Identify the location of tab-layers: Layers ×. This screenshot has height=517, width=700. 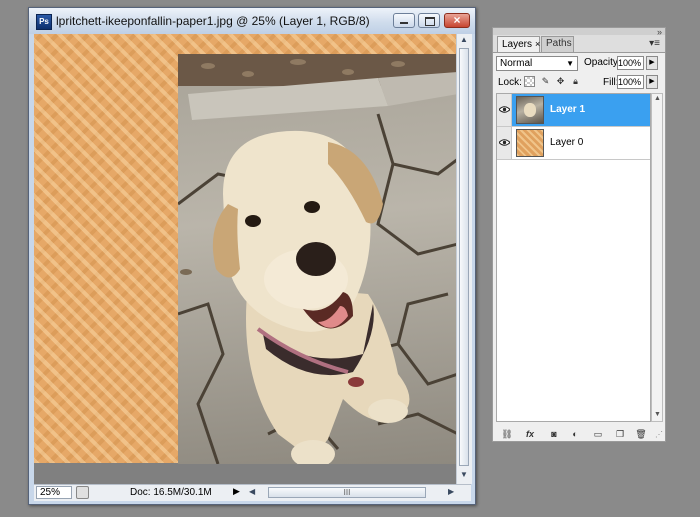
(518, 44).